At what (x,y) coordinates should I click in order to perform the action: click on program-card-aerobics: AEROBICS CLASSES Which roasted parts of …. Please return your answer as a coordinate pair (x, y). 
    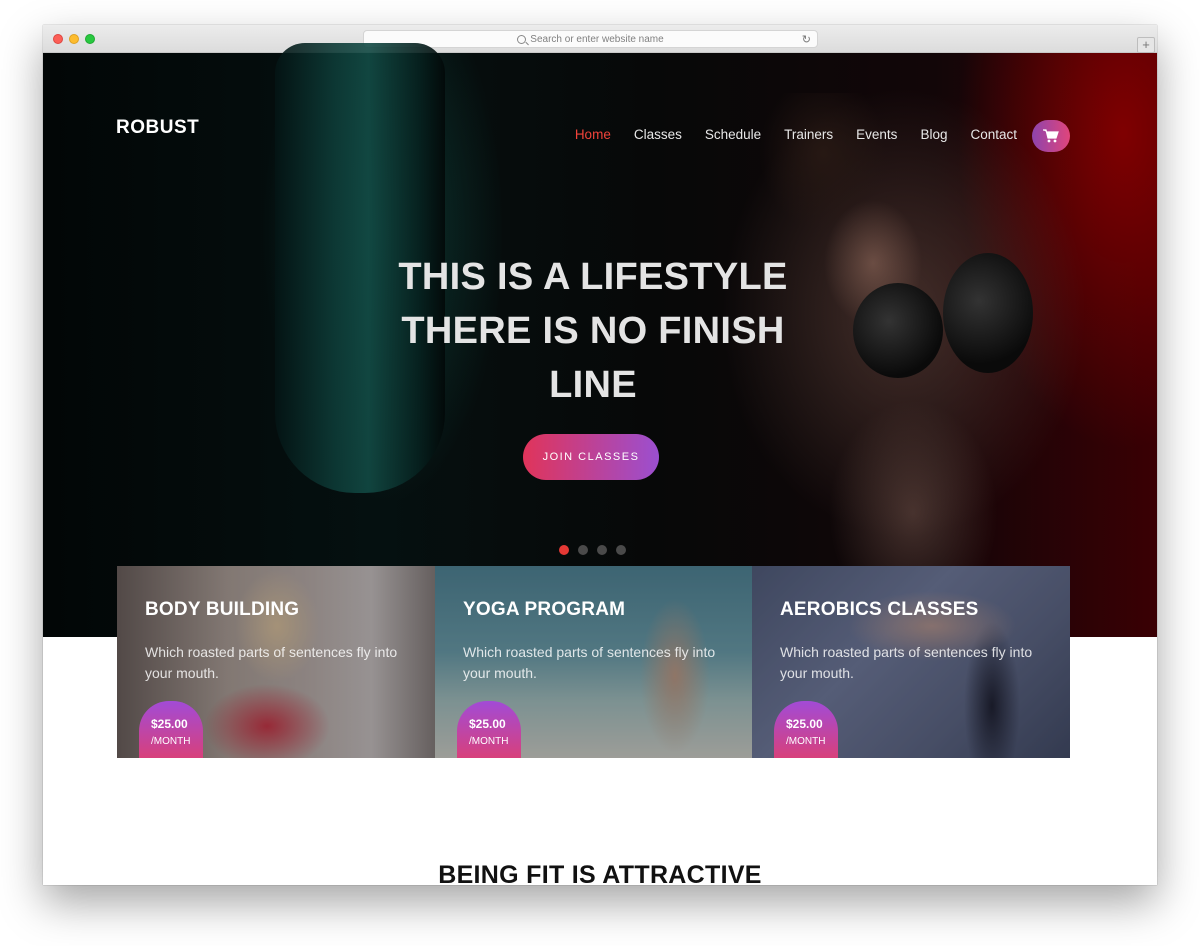
    Looking at the image, I should click on (911, 662).